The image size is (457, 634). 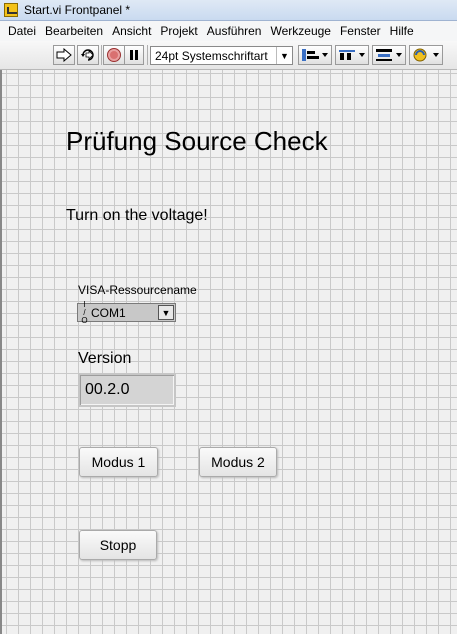 I want to click on instruction-text: Turn on the voltage!, so click(x=137, y=215).